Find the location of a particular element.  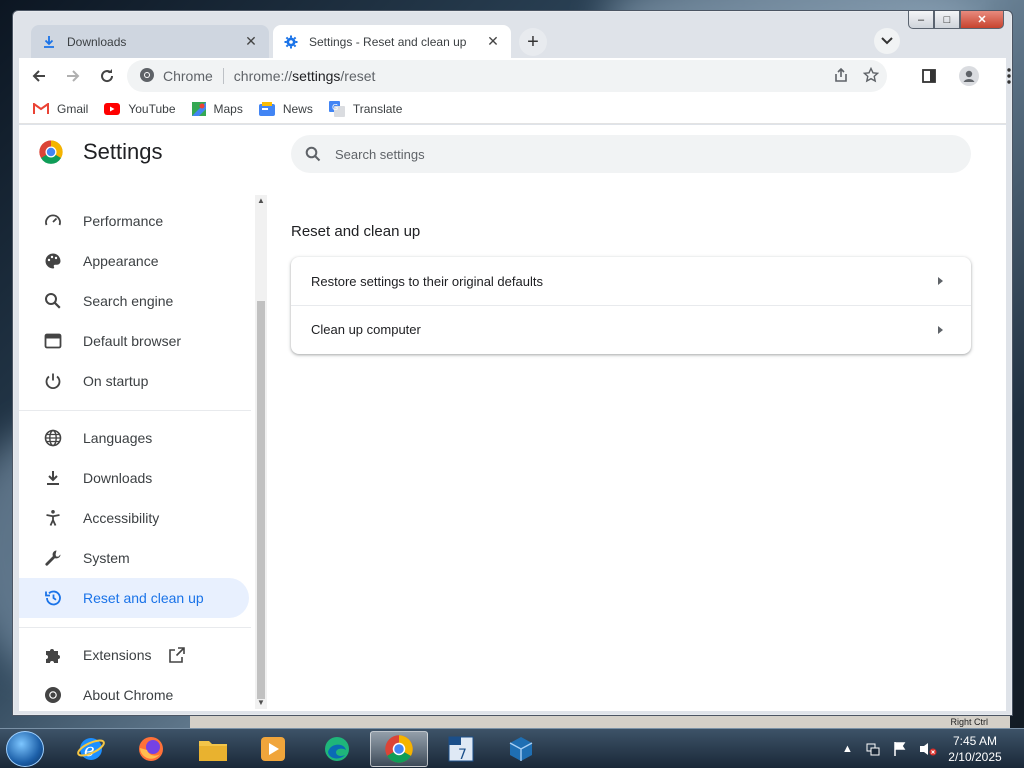

bookmark-gmail: Gmail is located at coordinates (60, 109).